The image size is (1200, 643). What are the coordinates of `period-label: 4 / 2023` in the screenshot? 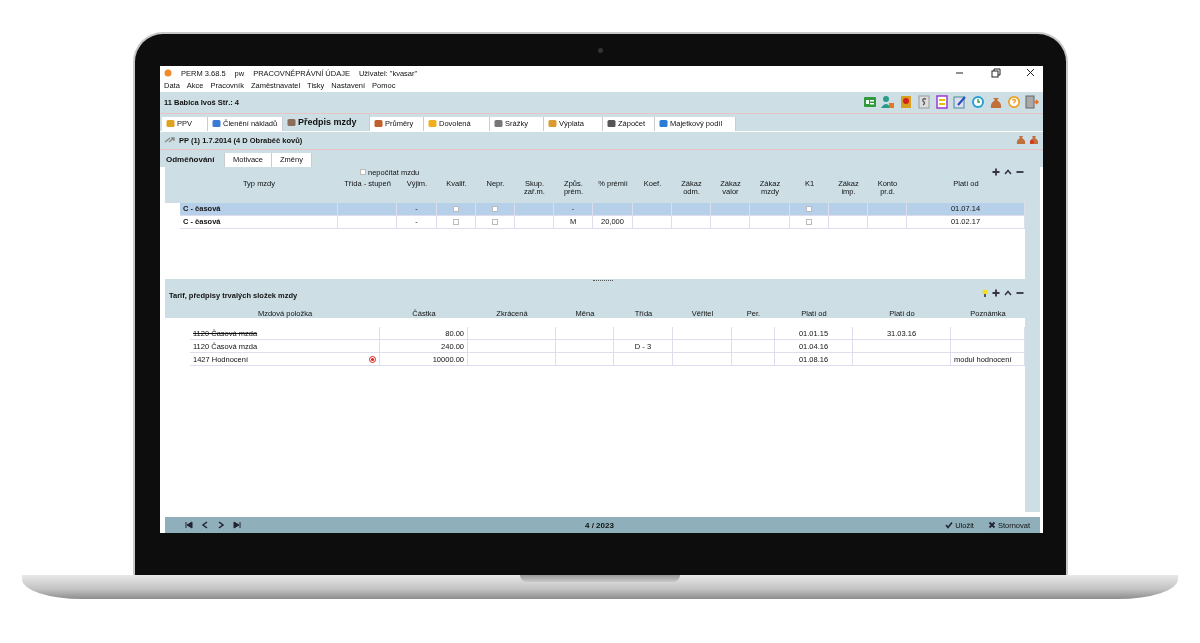 It's located at (600, 525).